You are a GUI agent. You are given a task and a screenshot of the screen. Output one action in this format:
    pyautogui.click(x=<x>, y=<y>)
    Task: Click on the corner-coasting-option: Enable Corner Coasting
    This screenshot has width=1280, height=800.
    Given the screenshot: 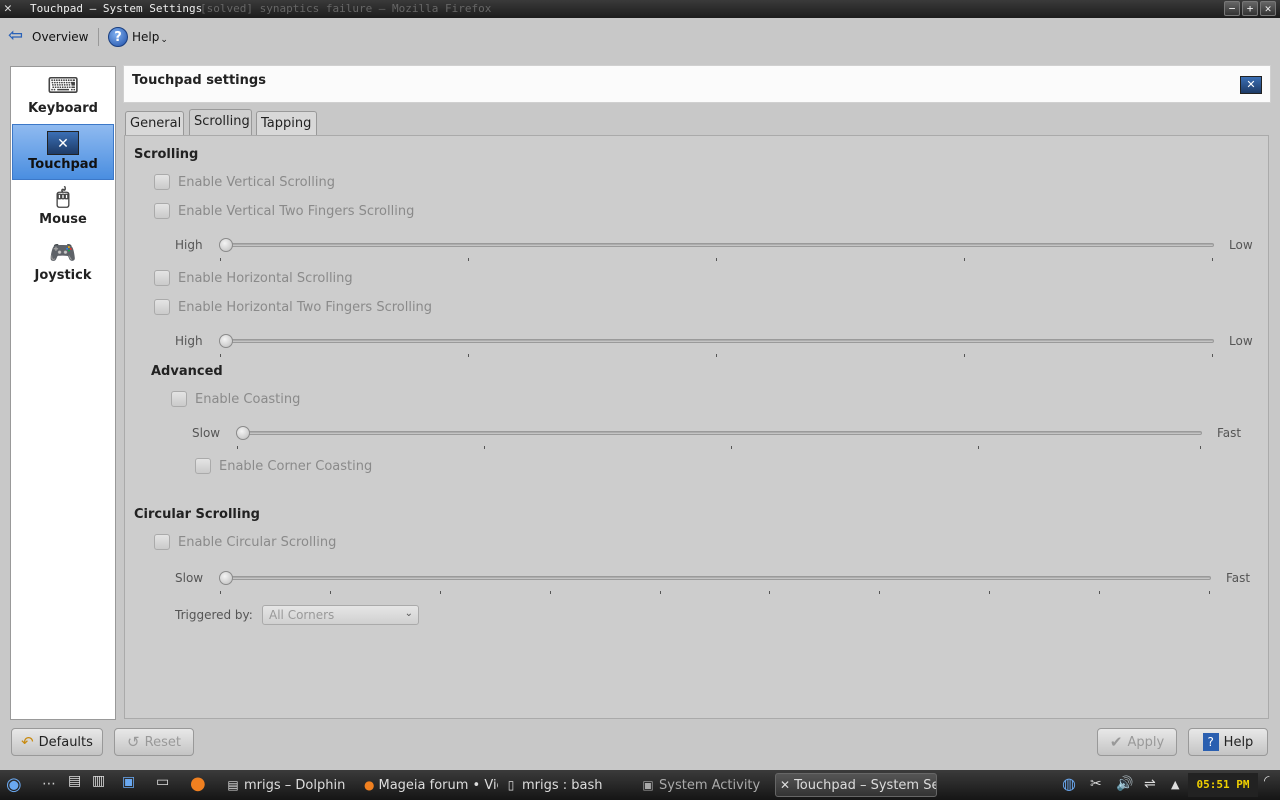 What is the action you would take?
    pyautogui.click(x=283, y=466)
    